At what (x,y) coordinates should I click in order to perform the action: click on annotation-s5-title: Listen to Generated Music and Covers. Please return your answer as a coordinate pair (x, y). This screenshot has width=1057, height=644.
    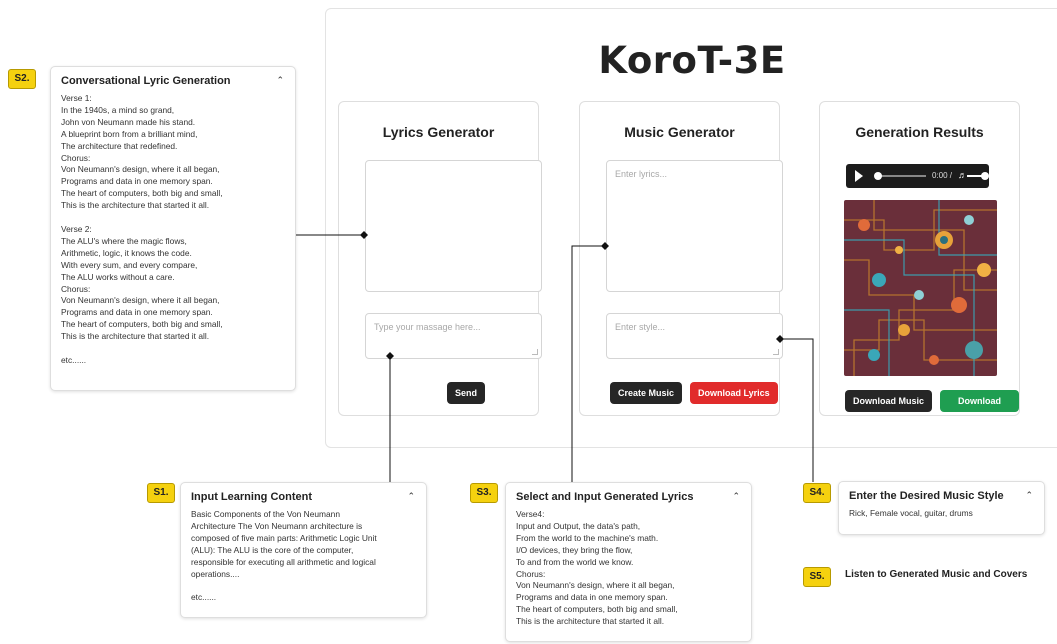
    Looking at the image, I should click on (936, 574).